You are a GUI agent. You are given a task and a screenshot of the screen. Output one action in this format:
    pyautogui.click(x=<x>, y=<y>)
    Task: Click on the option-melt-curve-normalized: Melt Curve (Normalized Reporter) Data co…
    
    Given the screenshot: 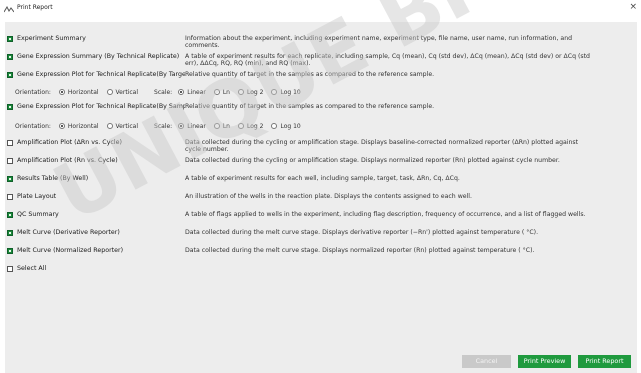 What is the action you would take?
    pyautogui.click(x=317, y=250)
    